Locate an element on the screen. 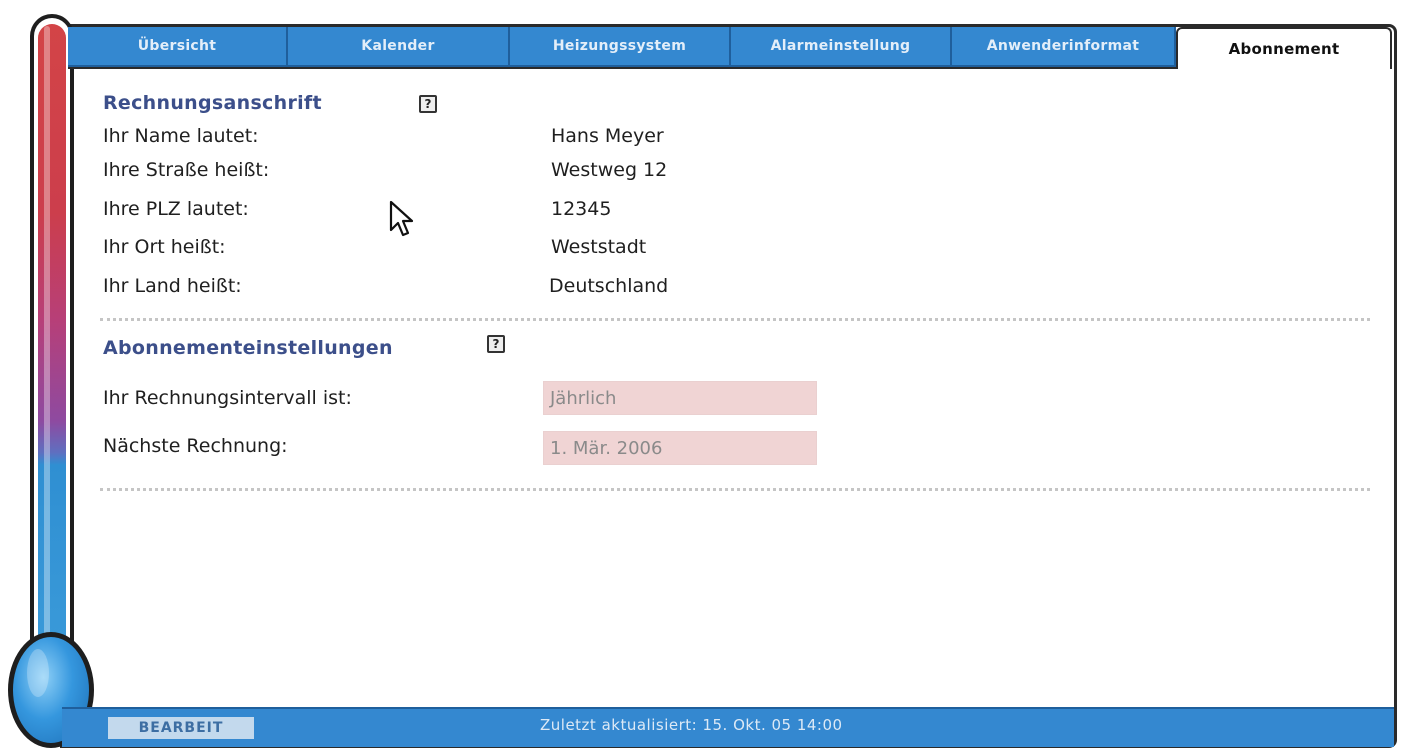  value-ort: Weststadt is located at coordinates (599, 247).